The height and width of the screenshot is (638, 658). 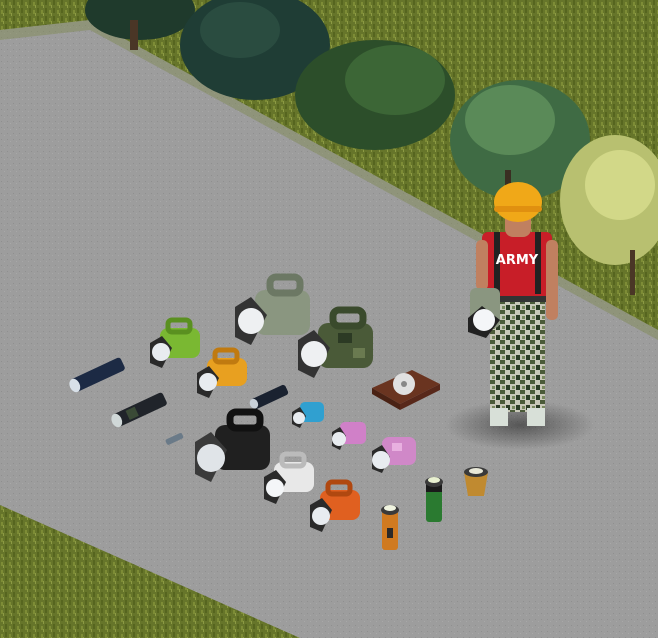 What do you see at coordinates (517, 260) in the screenshot?
I see `shirt-label: ARMY` at bounding box center [517, 260].